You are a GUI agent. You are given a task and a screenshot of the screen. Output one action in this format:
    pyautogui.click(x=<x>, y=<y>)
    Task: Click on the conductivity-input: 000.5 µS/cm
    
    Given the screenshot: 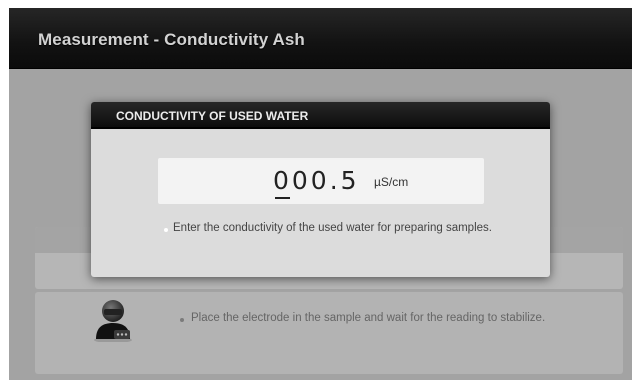 What is the action you would take?
    pyautogui.click(x=321, y=181)
    